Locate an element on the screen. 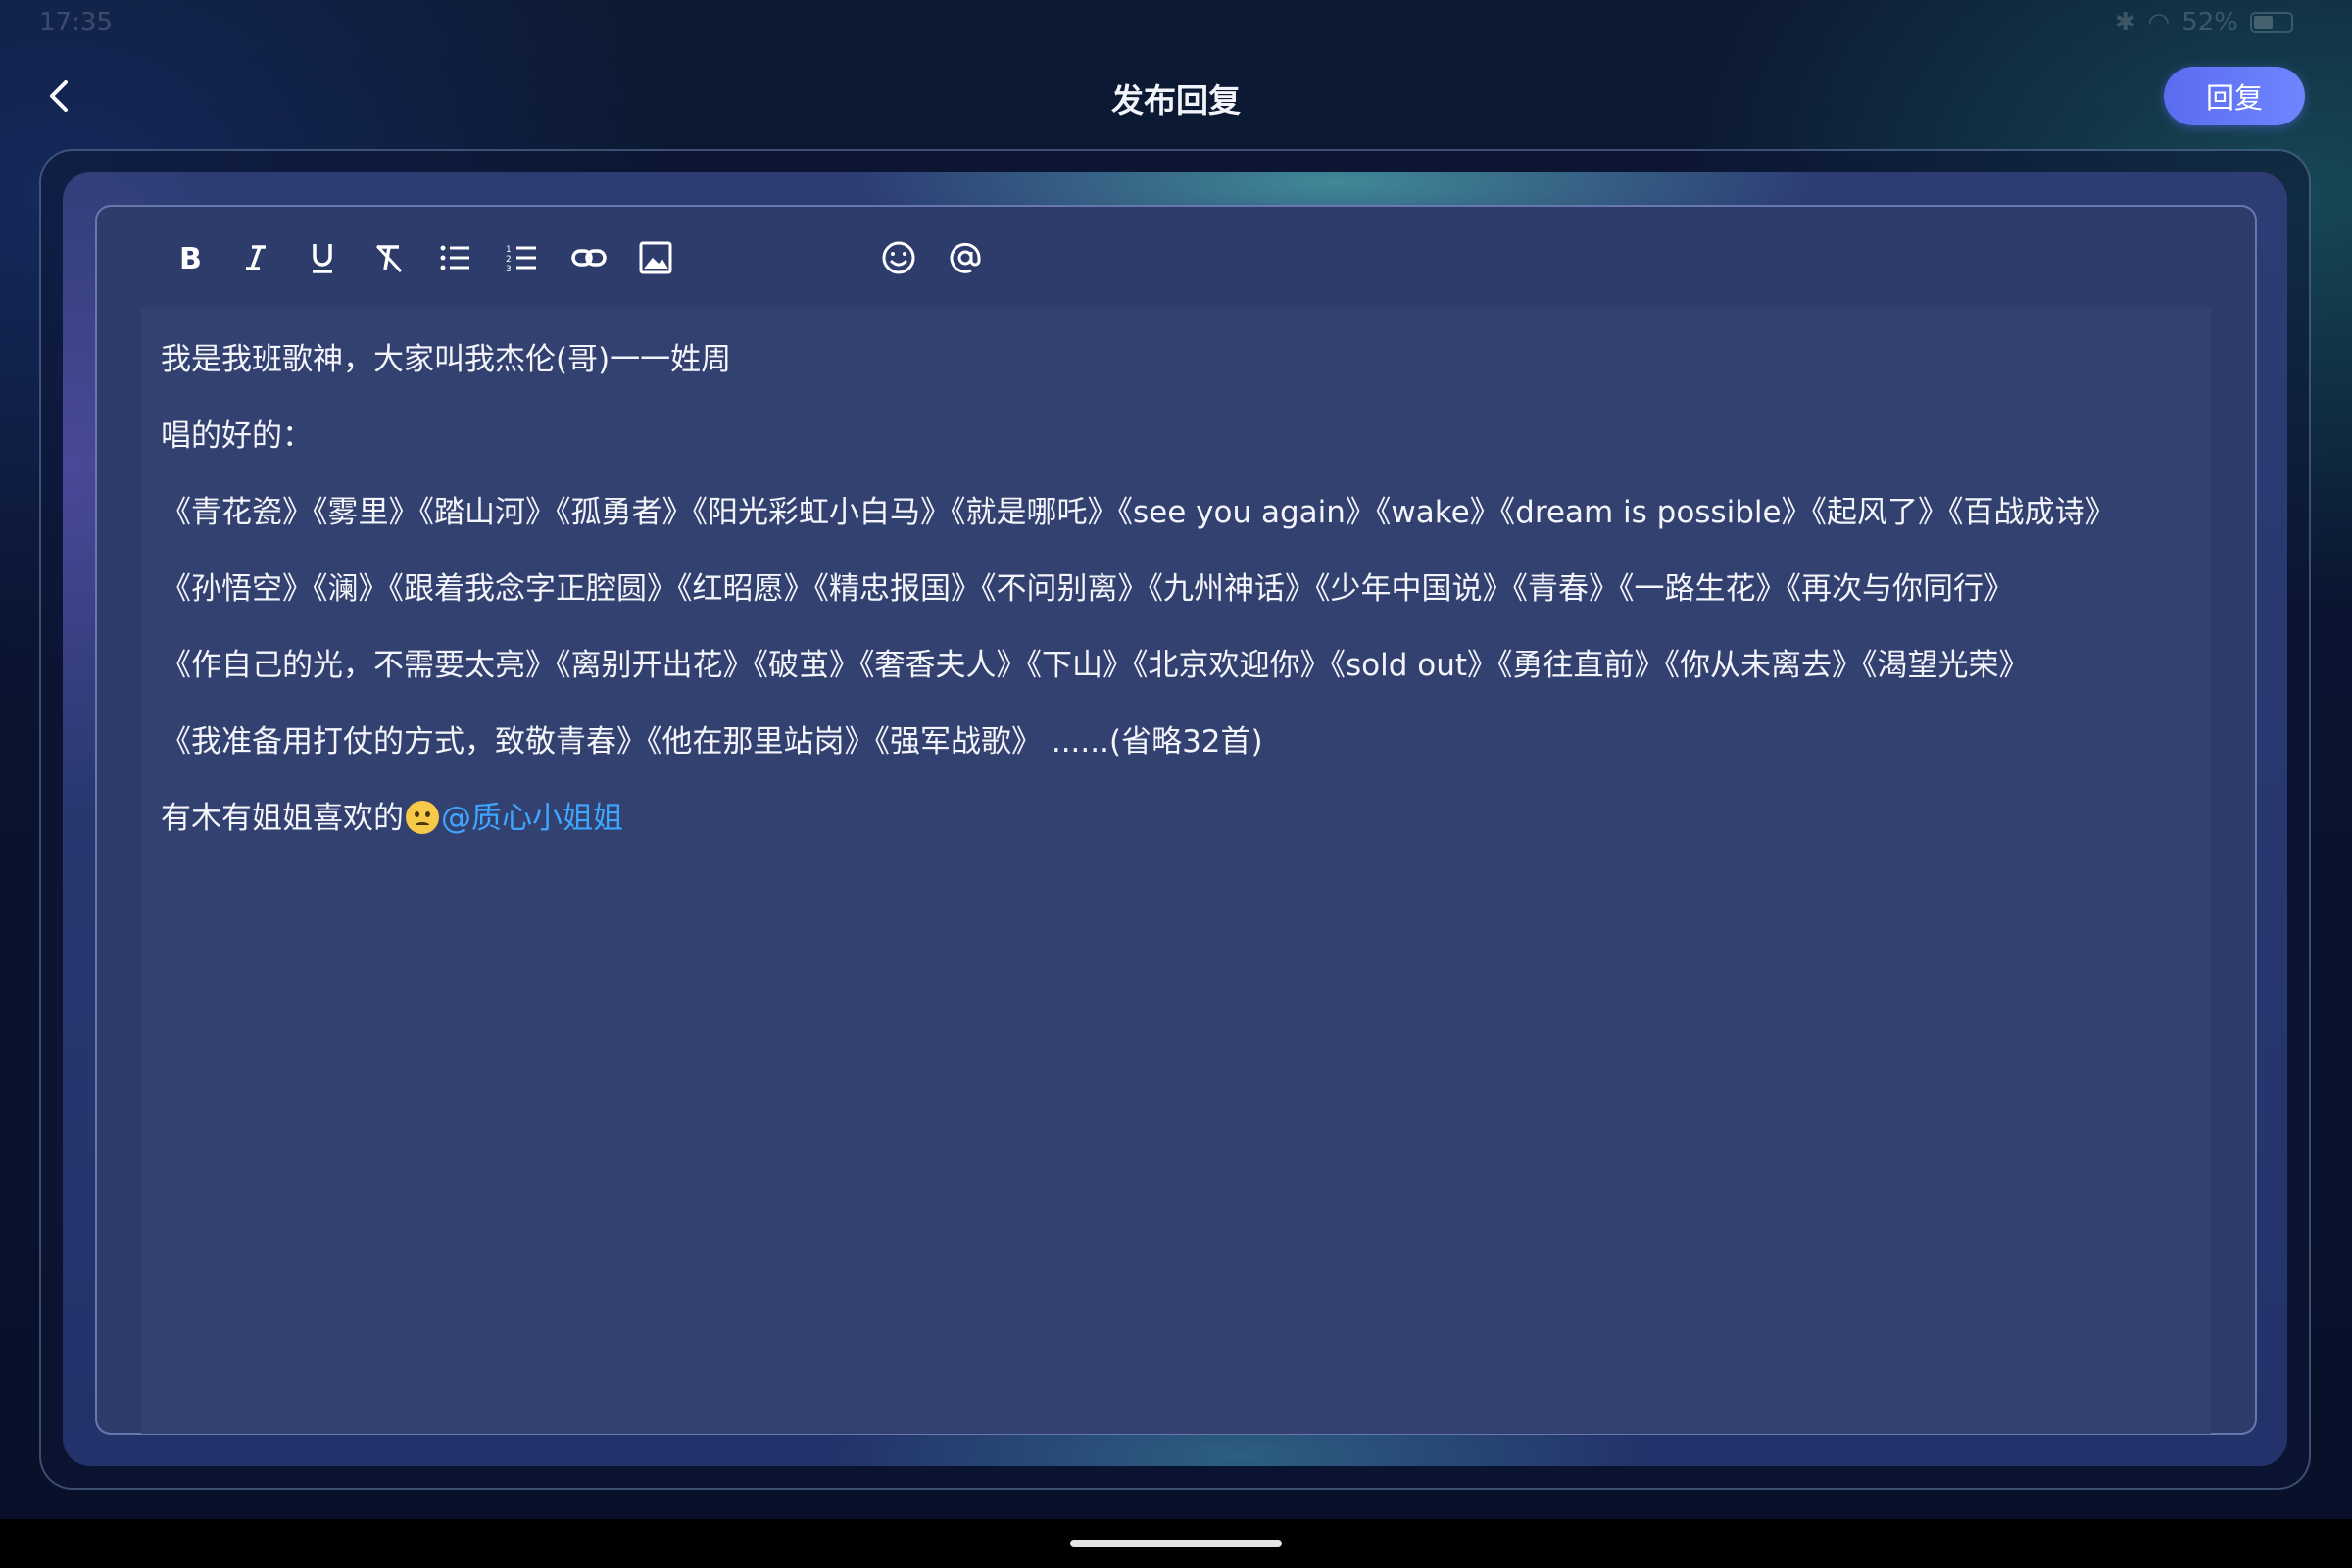 The image size is (2352, 1568). link-button is located at coordinates (589, 257).